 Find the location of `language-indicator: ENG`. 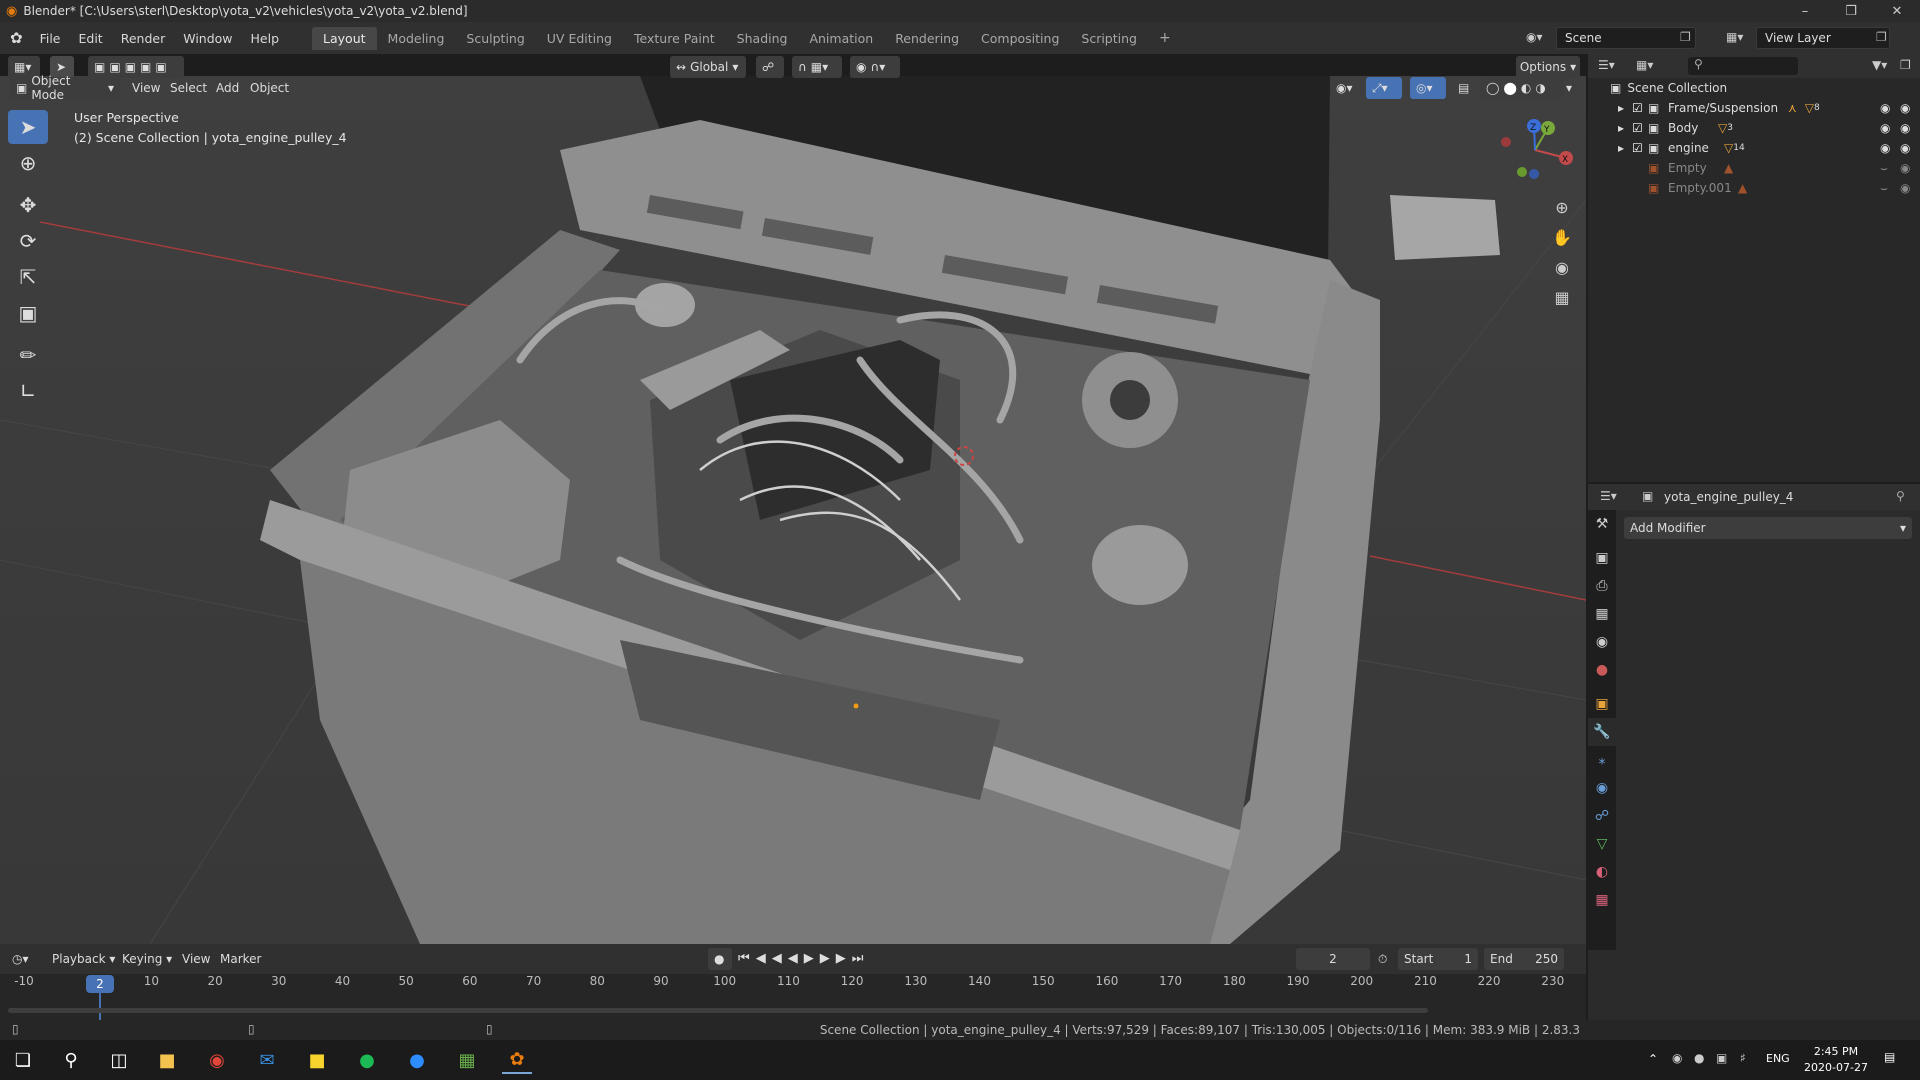

language-indicator: ENG is located at coordinates (1778, 1058).